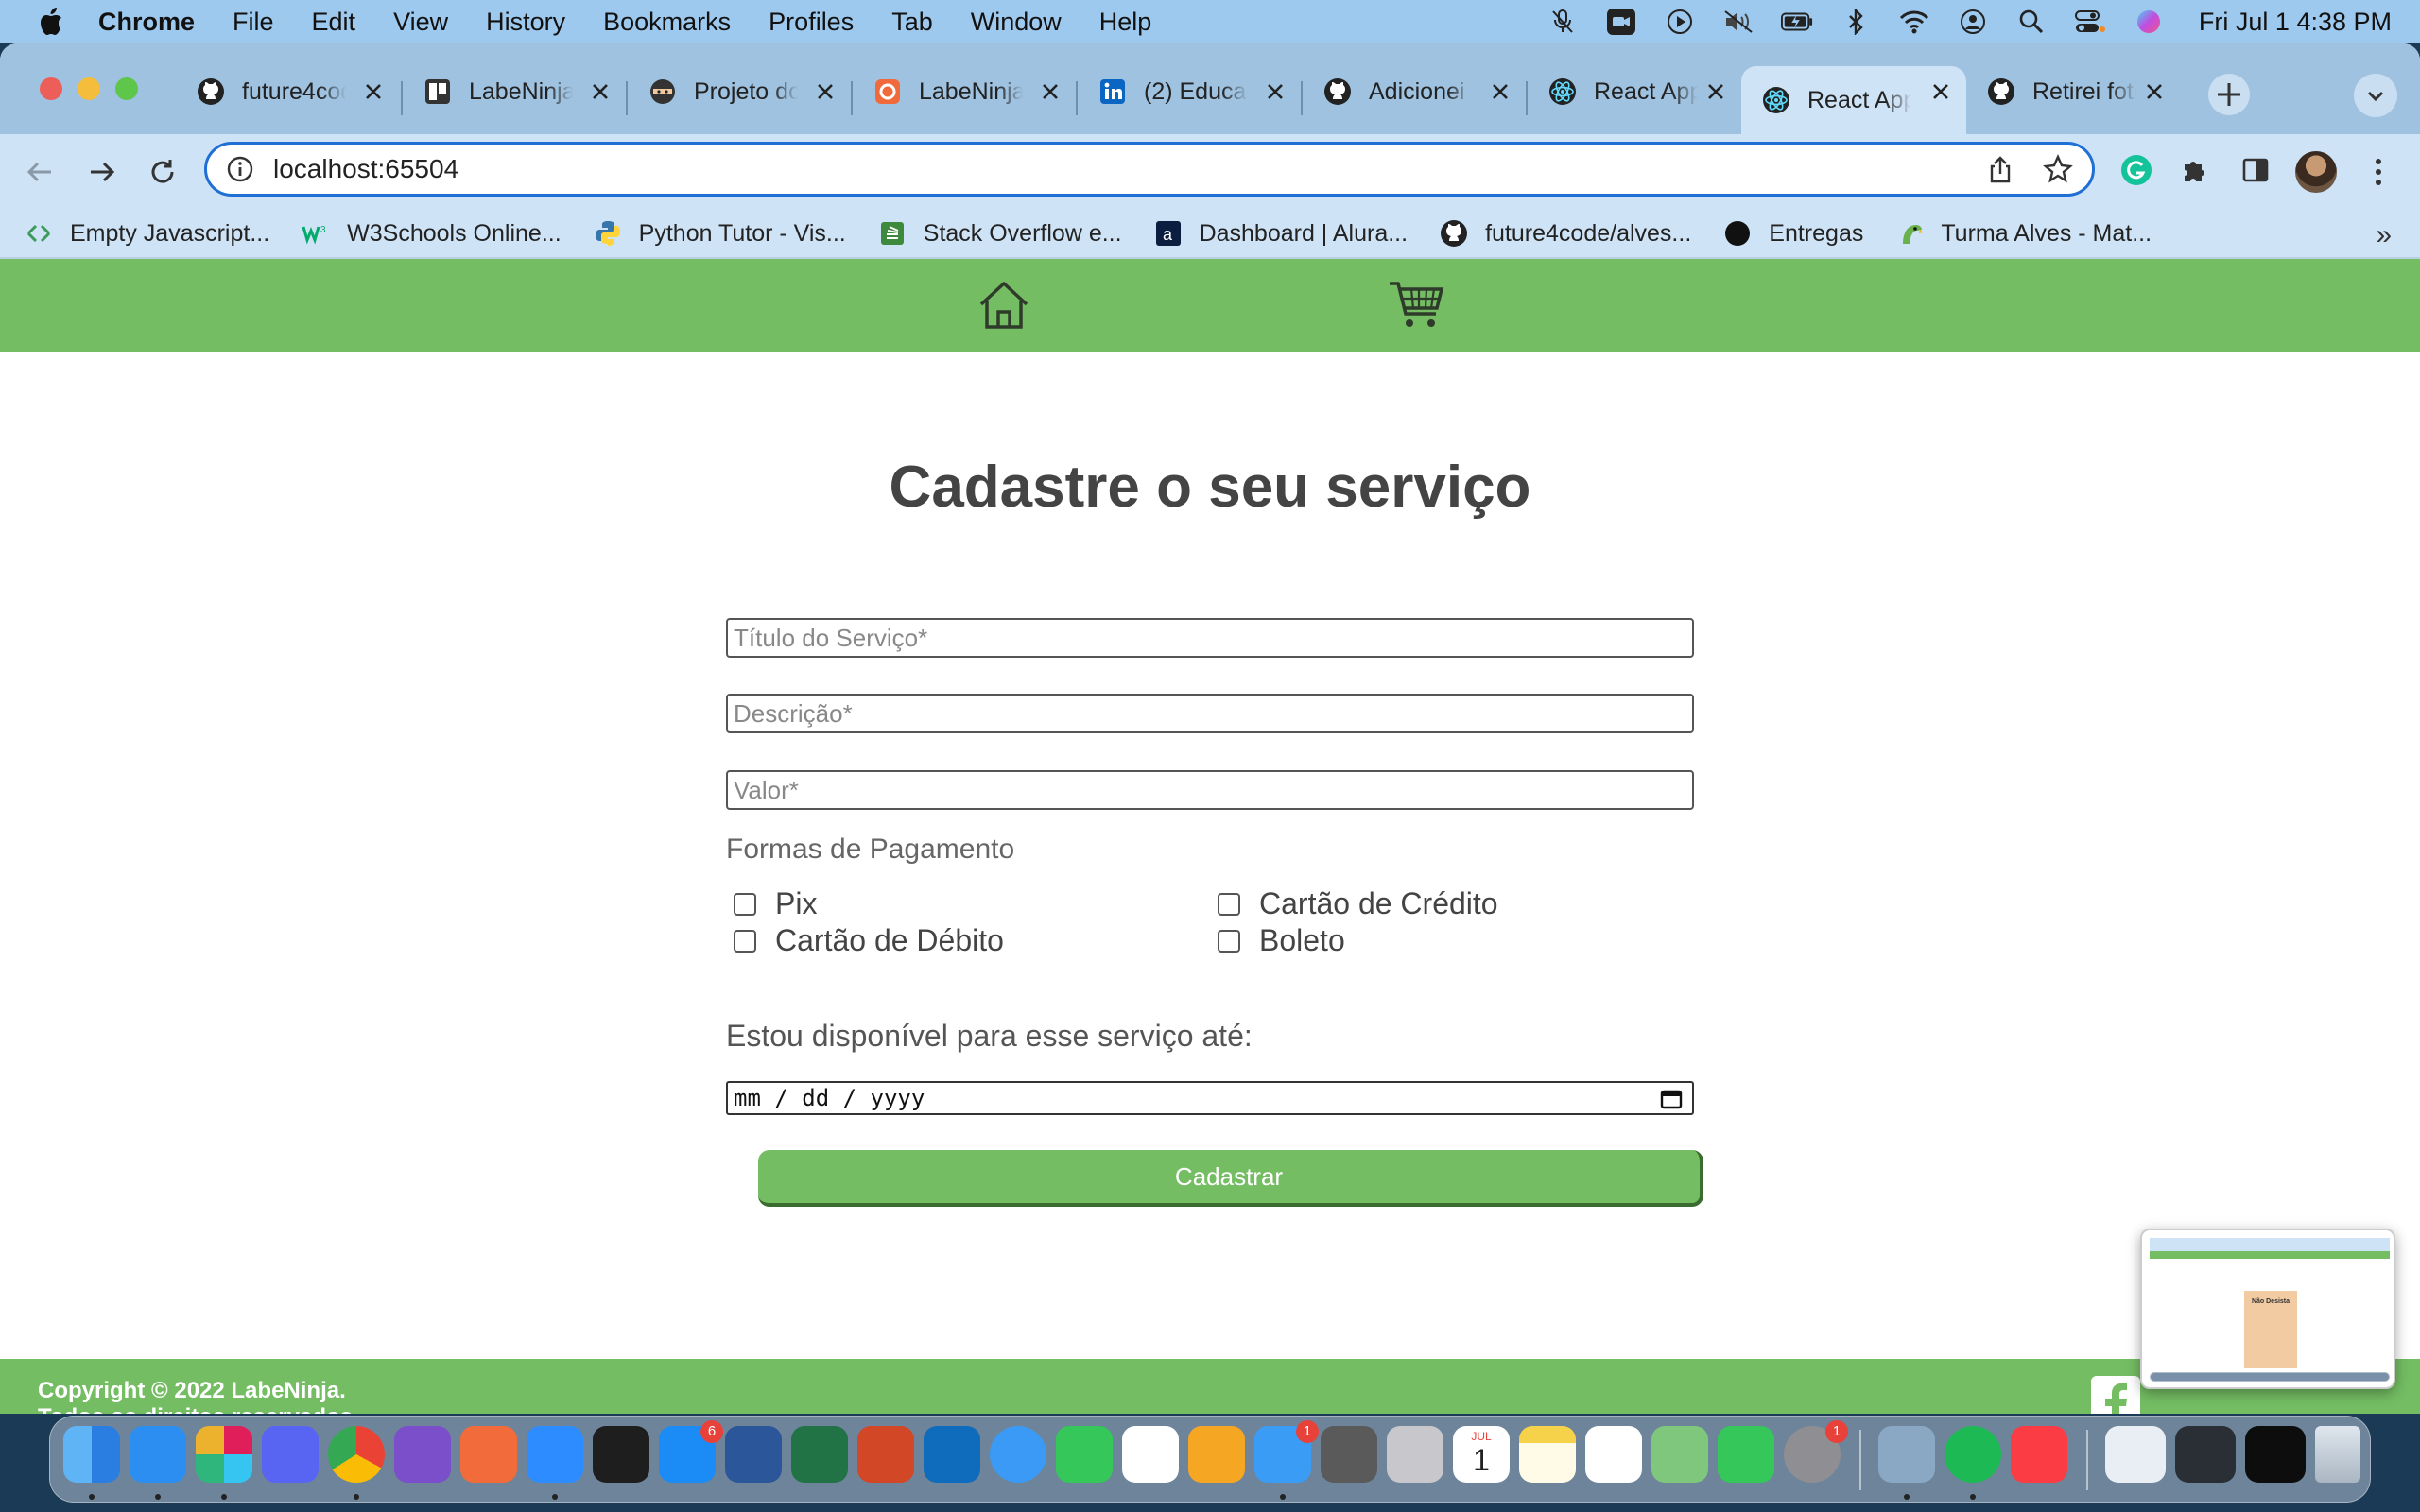 The image size is (2420, 1512). Describe the element at coordinates (1416, 305) in the screenshot. I see `cart-icon` at that location.